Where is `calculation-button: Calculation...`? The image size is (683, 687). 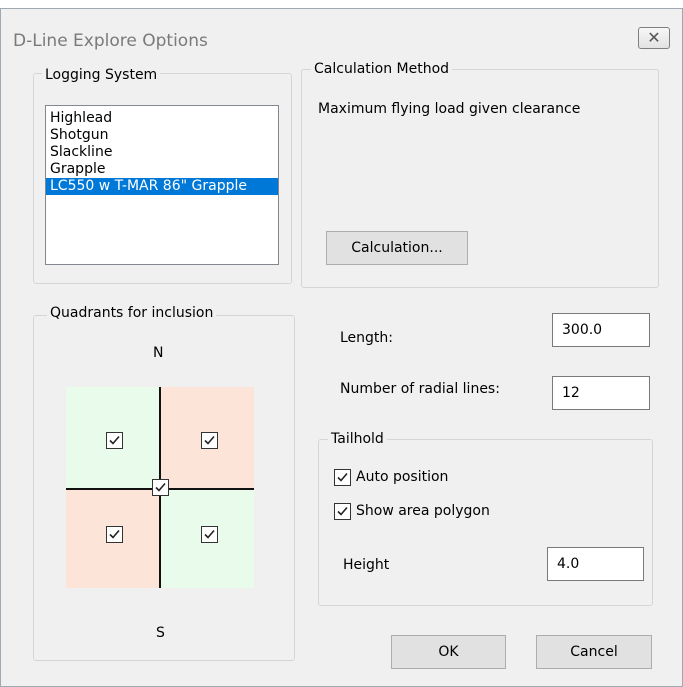
calculation-button: Calculation... is located at coordinates (397, 248).